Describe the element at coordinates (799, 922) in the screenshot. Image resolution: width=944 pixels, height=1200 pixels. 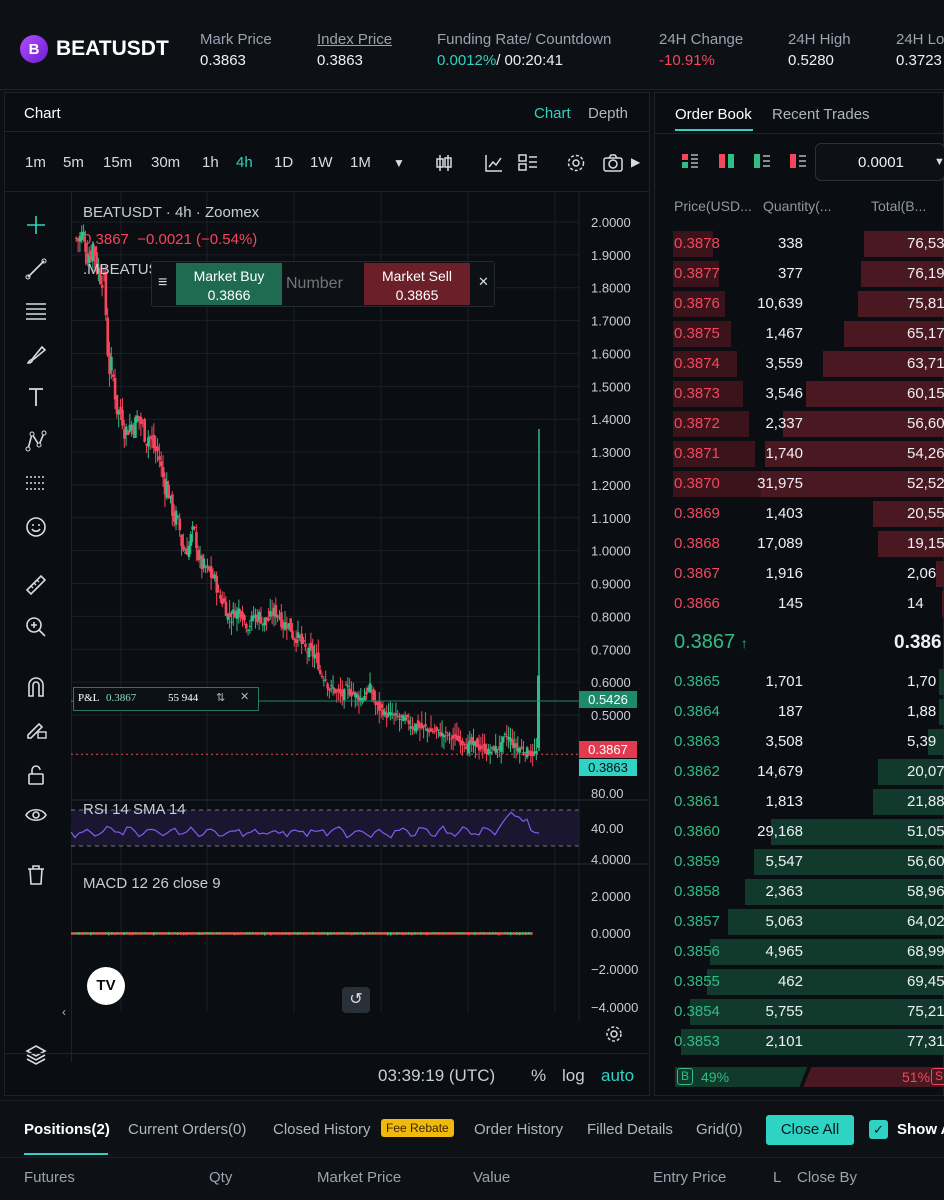
I see `bid-row: 0.3857 5,063 64,02` at that location.